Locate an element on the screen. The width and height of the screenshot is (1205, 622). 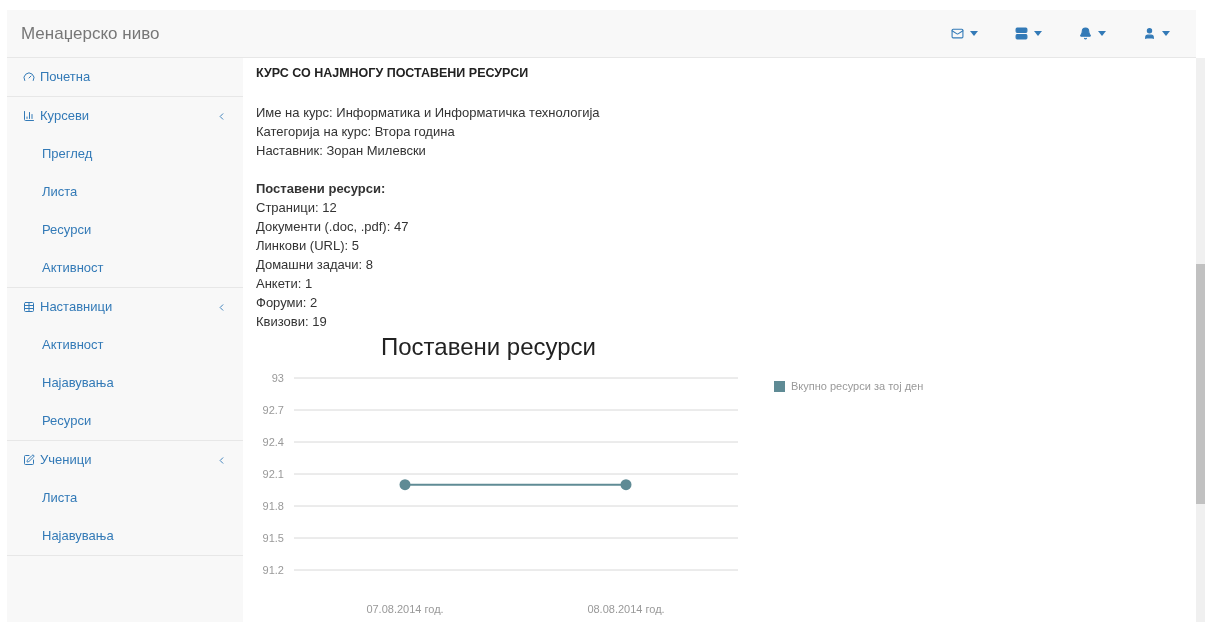
resource-count: Квизови: 19 is located at coordinates (292, 322).